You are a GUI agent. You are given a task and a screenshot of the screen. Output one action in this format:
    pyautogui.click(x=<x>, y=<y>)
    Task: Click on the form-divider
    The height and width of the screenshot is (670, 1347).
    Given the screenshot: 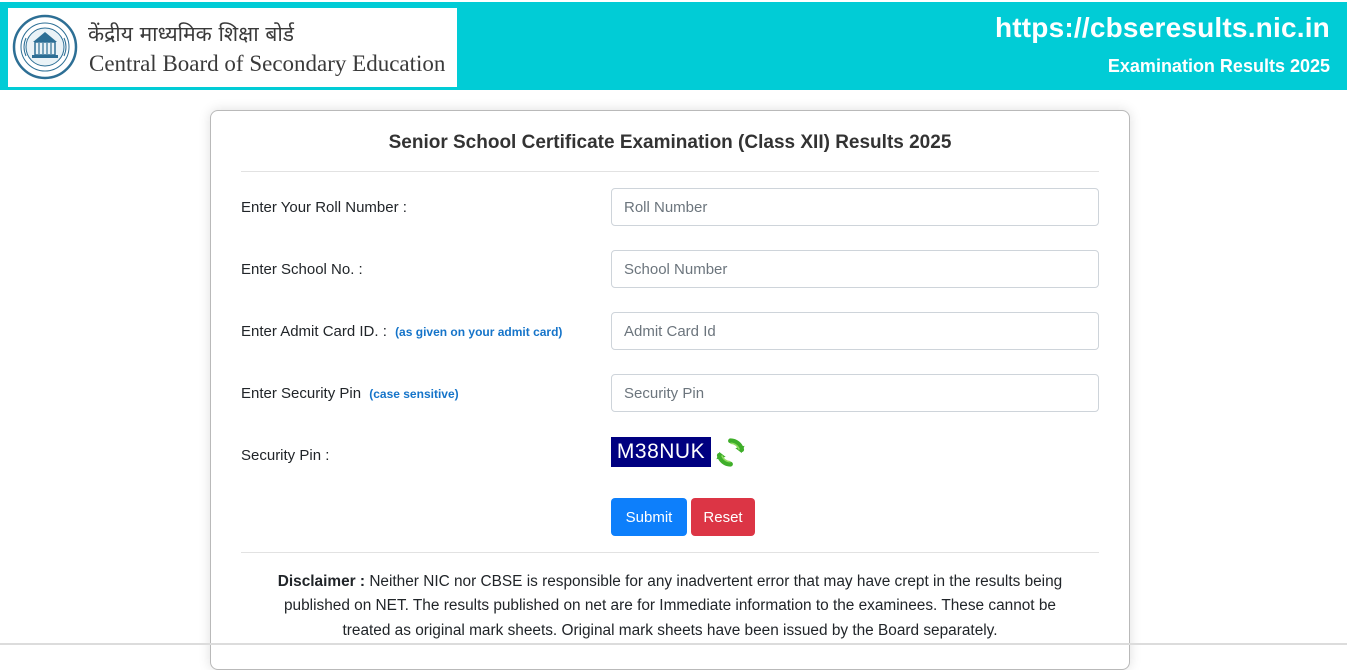 What is the action you would take?
    pyautogui.click(x=670, y=552)
    